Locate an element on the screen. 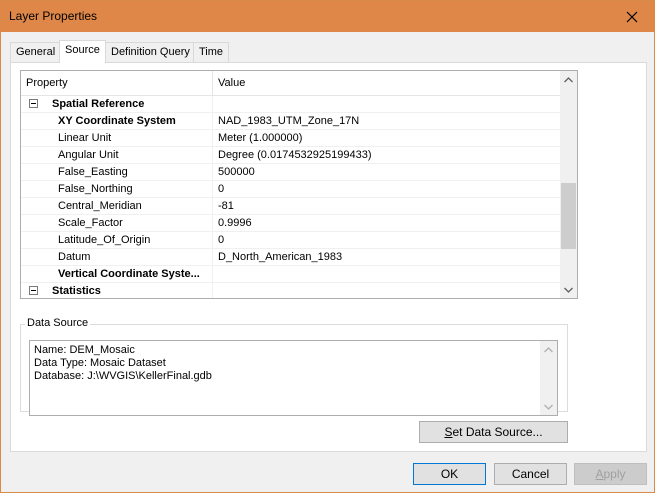 This screenshot has height=493, width=655. grid-scrollbar is located at coordinates (568, 184).